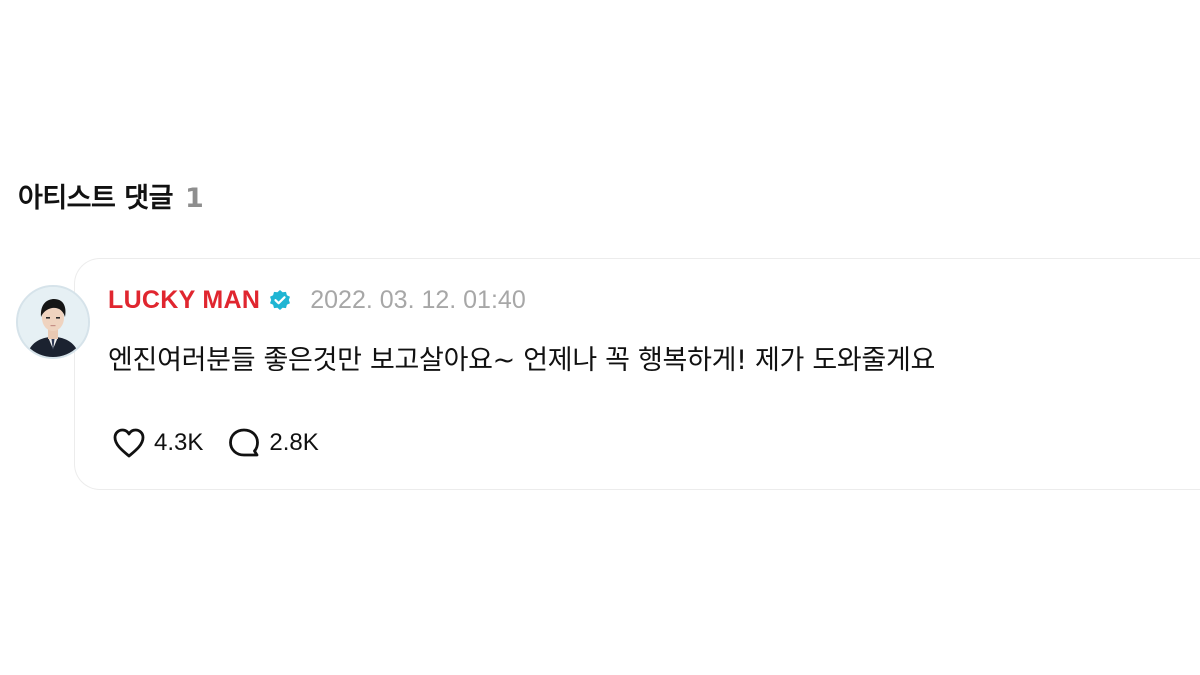 The width and height of the screenshot is (1200, 675). What do you see at coordinates (95, 198) in the screenshot?
I see `section-title: 아티스트 댓글` at bounding box center [95, 198].